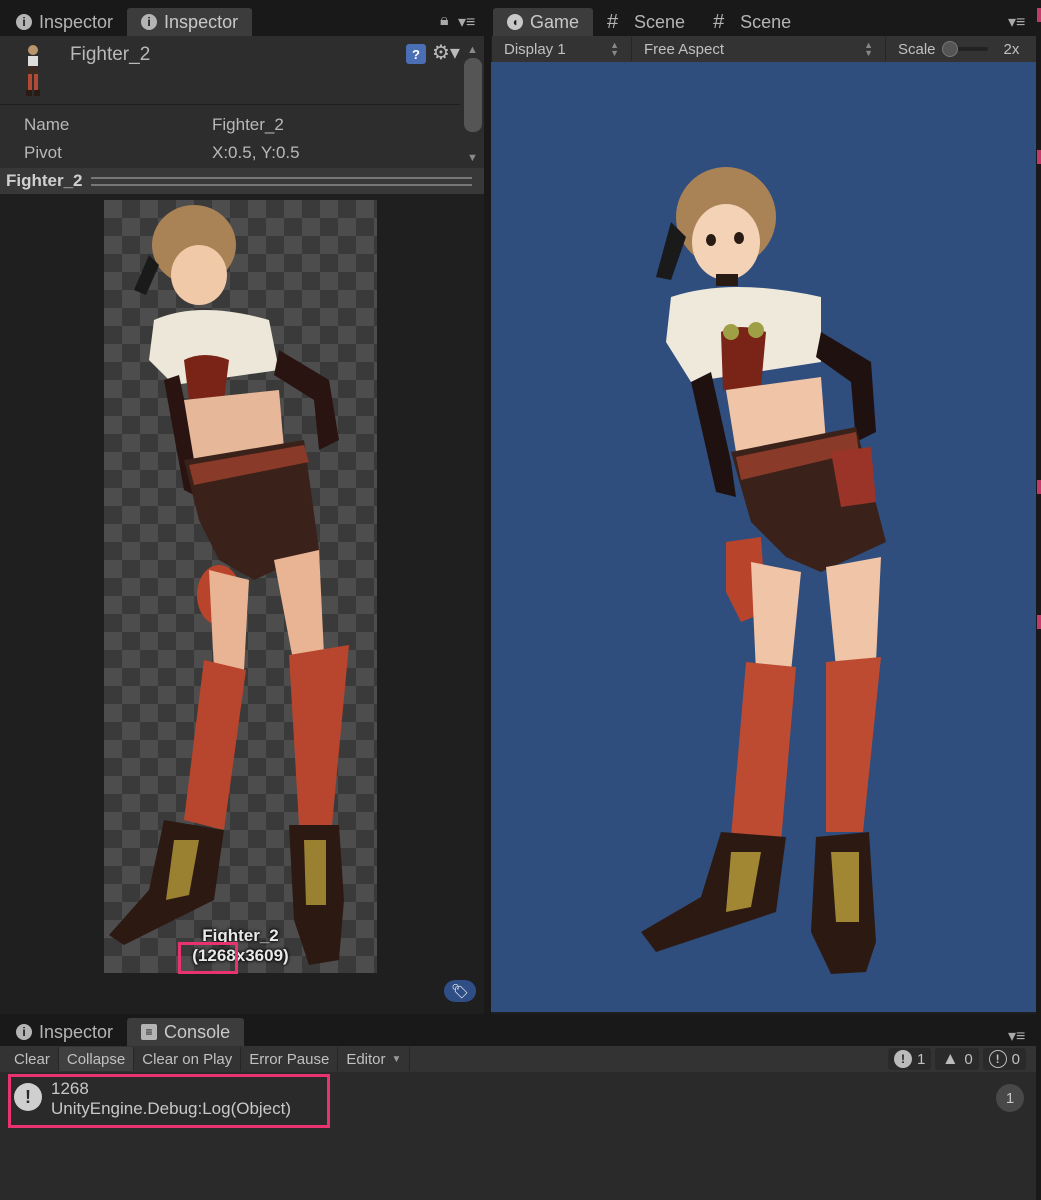  I want to click on tab-label: Console, so click(197, 1031).